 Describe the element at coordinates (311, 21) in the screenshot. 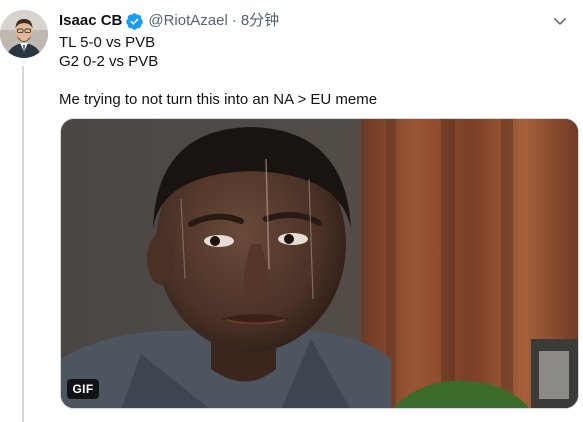

I see `tweet-header: Isaac CB @RiotAzael · 8分钟` at that location.